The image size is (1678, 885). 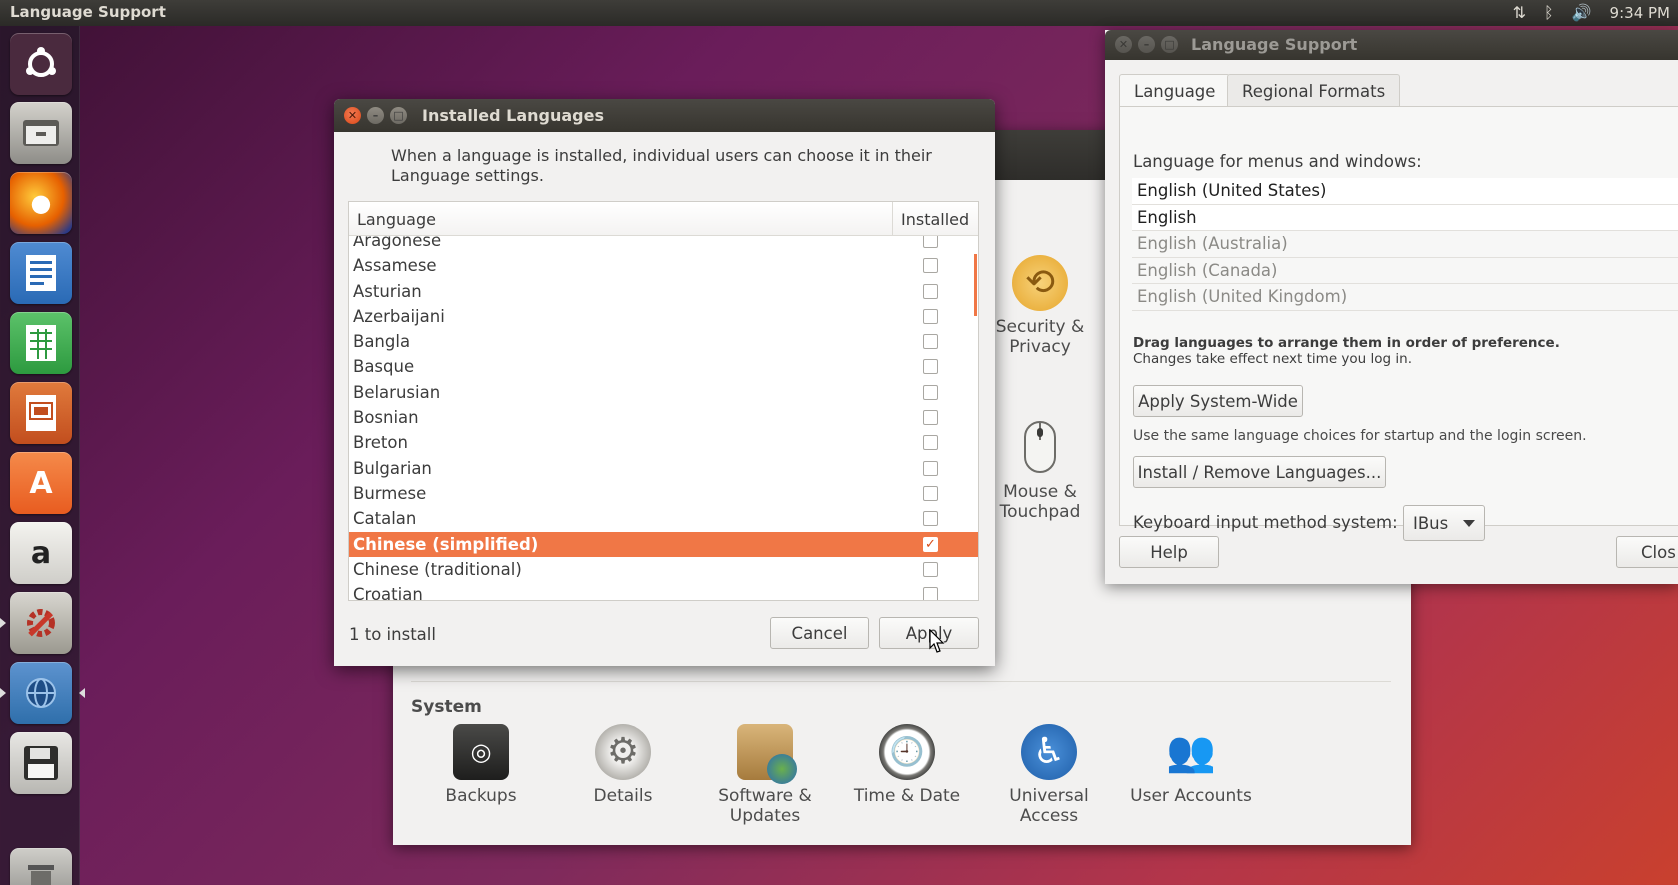 What do you see at coordinates (386, 418) in the screenshot?
I see `language-name: Bosnian` at bounding box center [386, 418].